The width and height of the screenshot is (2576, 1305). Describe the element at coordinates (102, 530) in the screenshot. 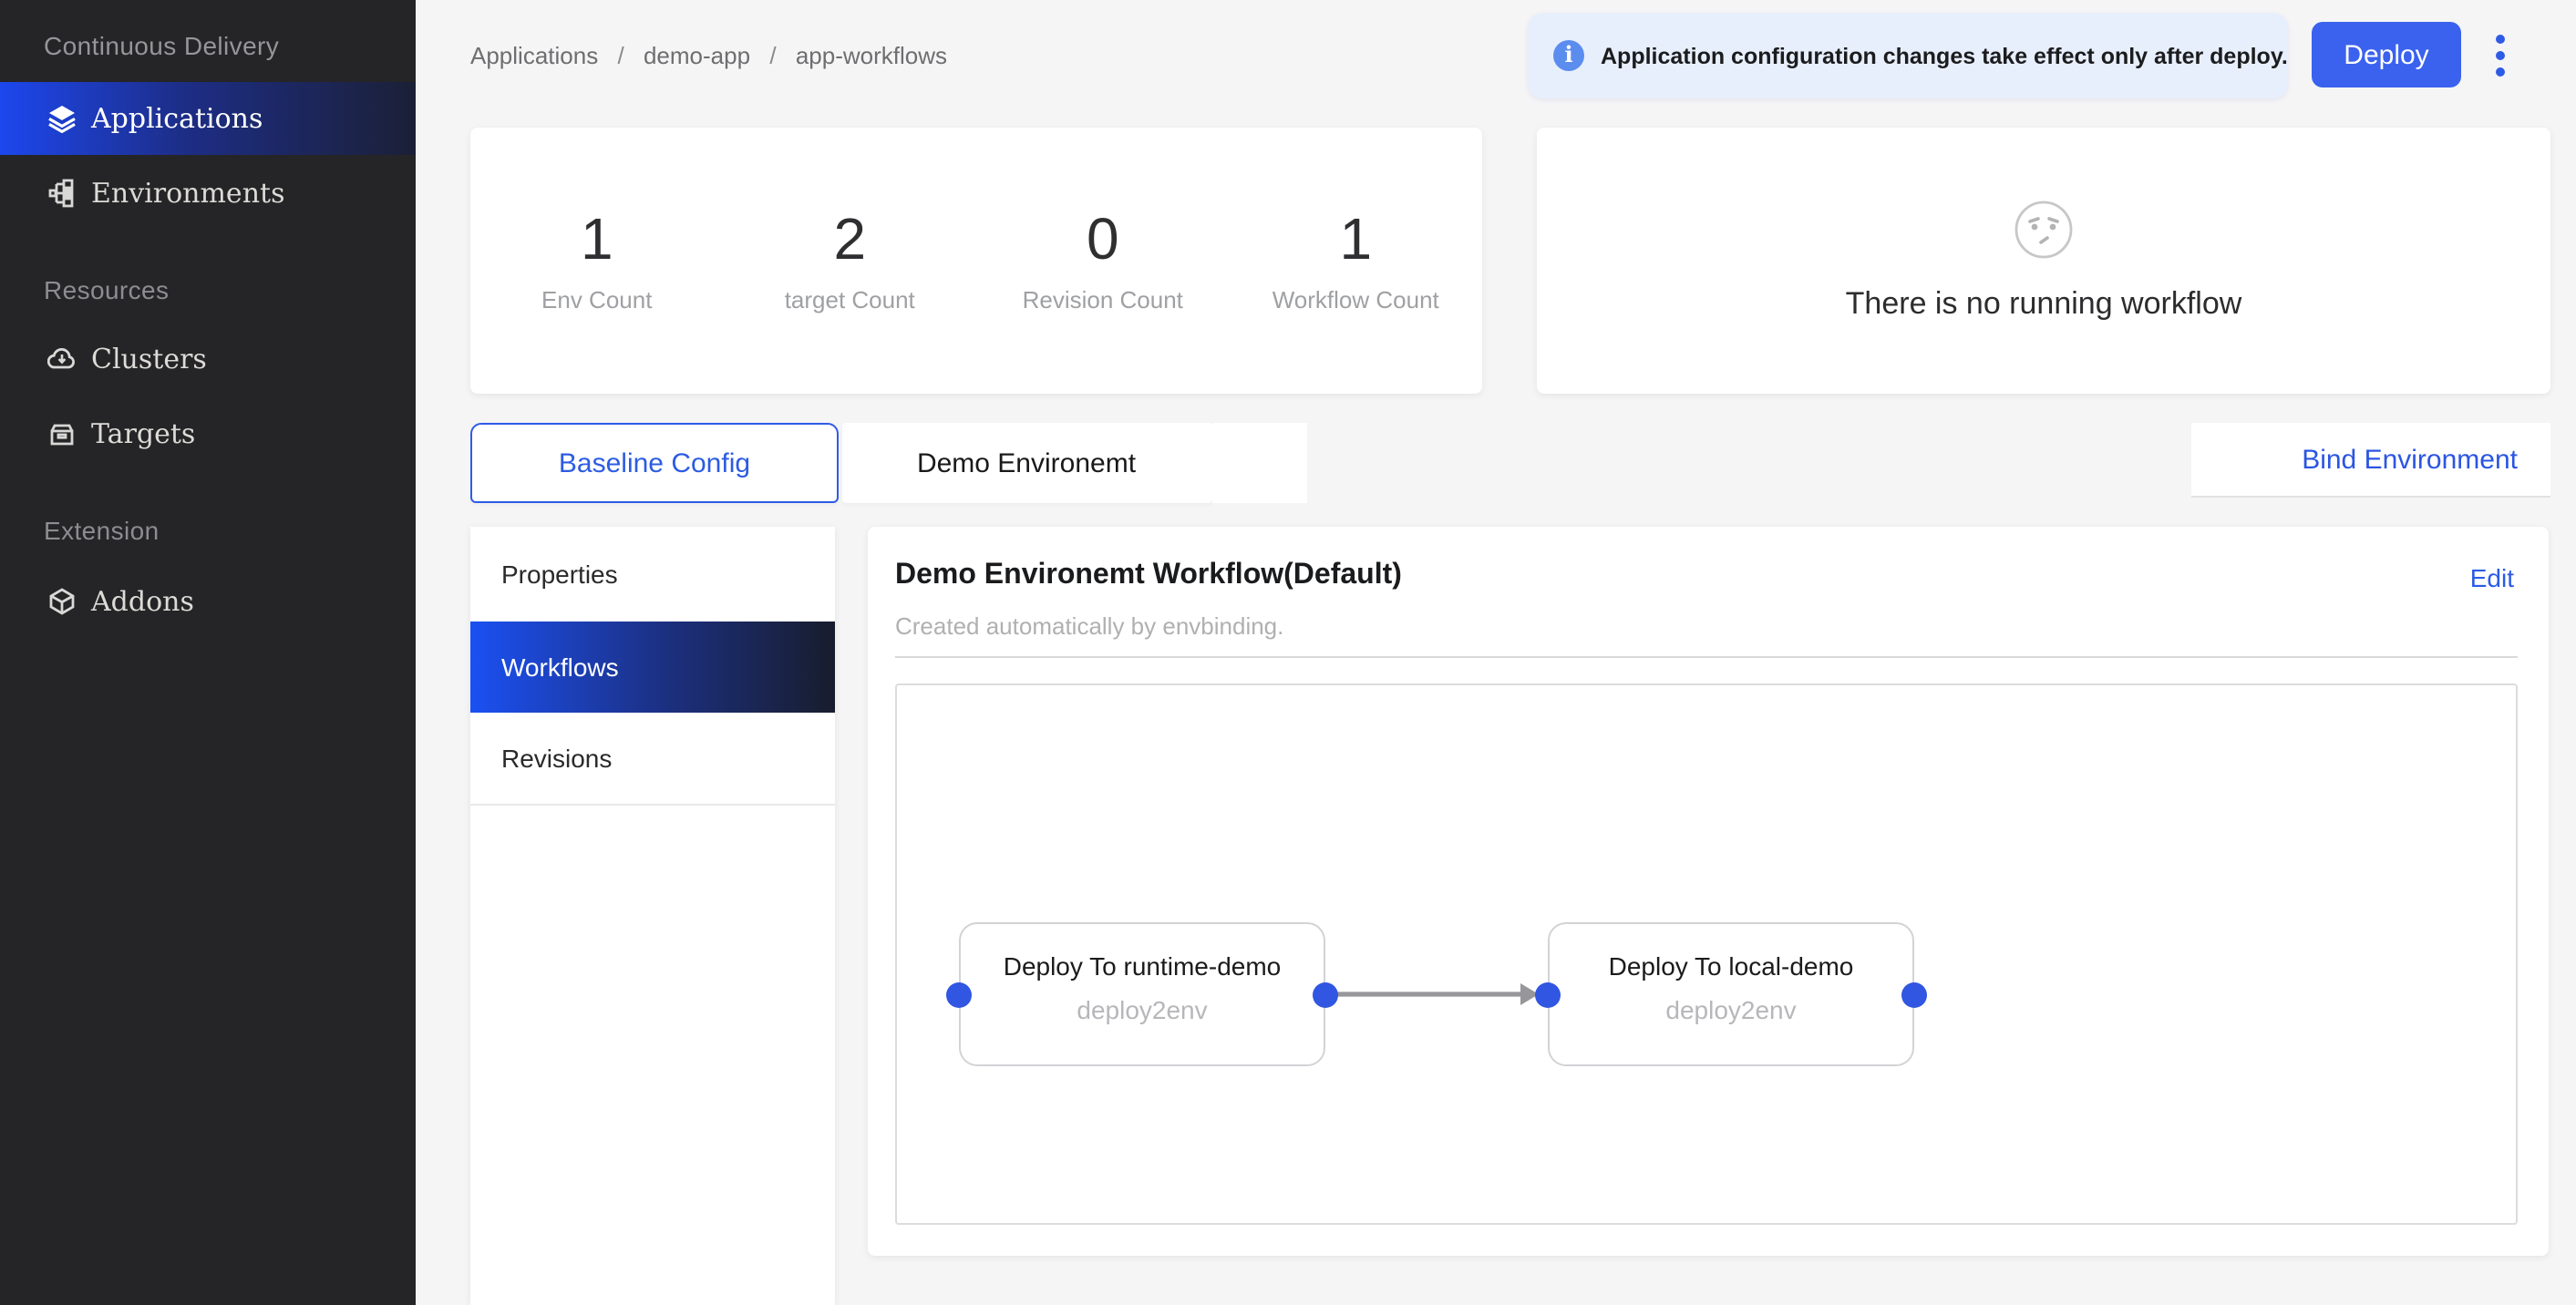

I see `sidebar-section-extension: Extension` at that location.